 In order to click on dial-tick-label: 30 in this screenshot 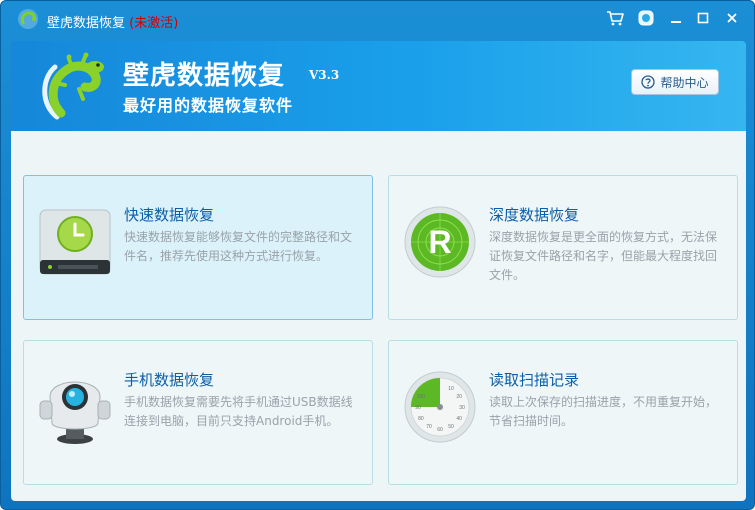, I will do `click(462, 408)`.